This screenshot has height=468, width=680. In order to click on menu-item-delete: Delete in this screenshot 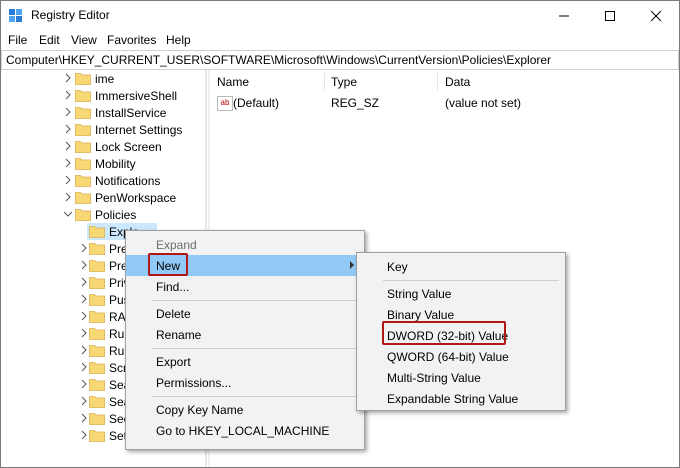, I will do `click(245, 313)`.